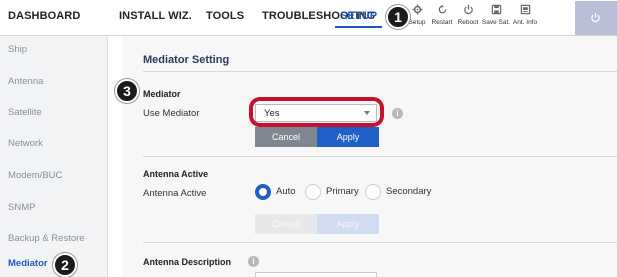  What do you see at coordinates (17, 49) in the screenshot?
I see `sidebar-item-ship: Ship` at bounding box center [17, 49].